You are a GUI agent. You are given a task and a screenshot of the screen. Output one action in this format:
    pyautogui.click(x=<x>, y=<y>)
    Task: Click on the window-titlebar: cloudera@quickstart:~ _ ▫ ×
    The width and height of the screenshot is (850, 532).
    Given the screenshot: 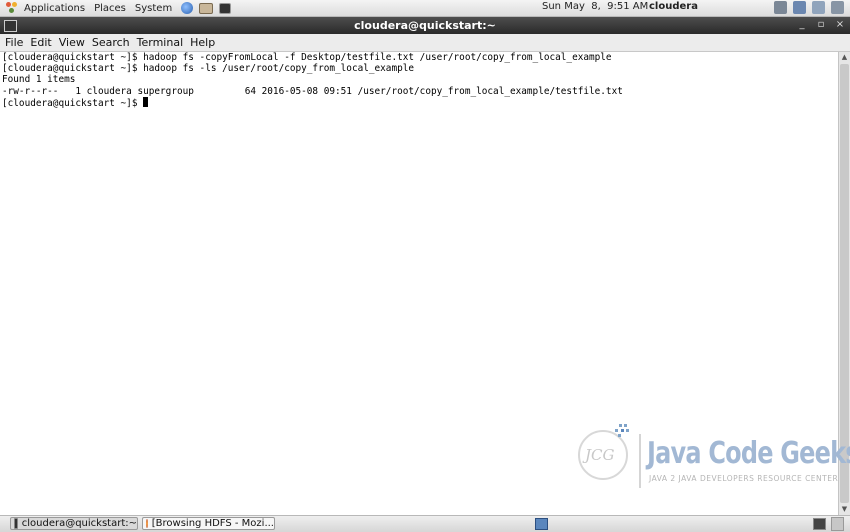 What is the action you would take?
    pyautogui.click(x=425, y=25)
    